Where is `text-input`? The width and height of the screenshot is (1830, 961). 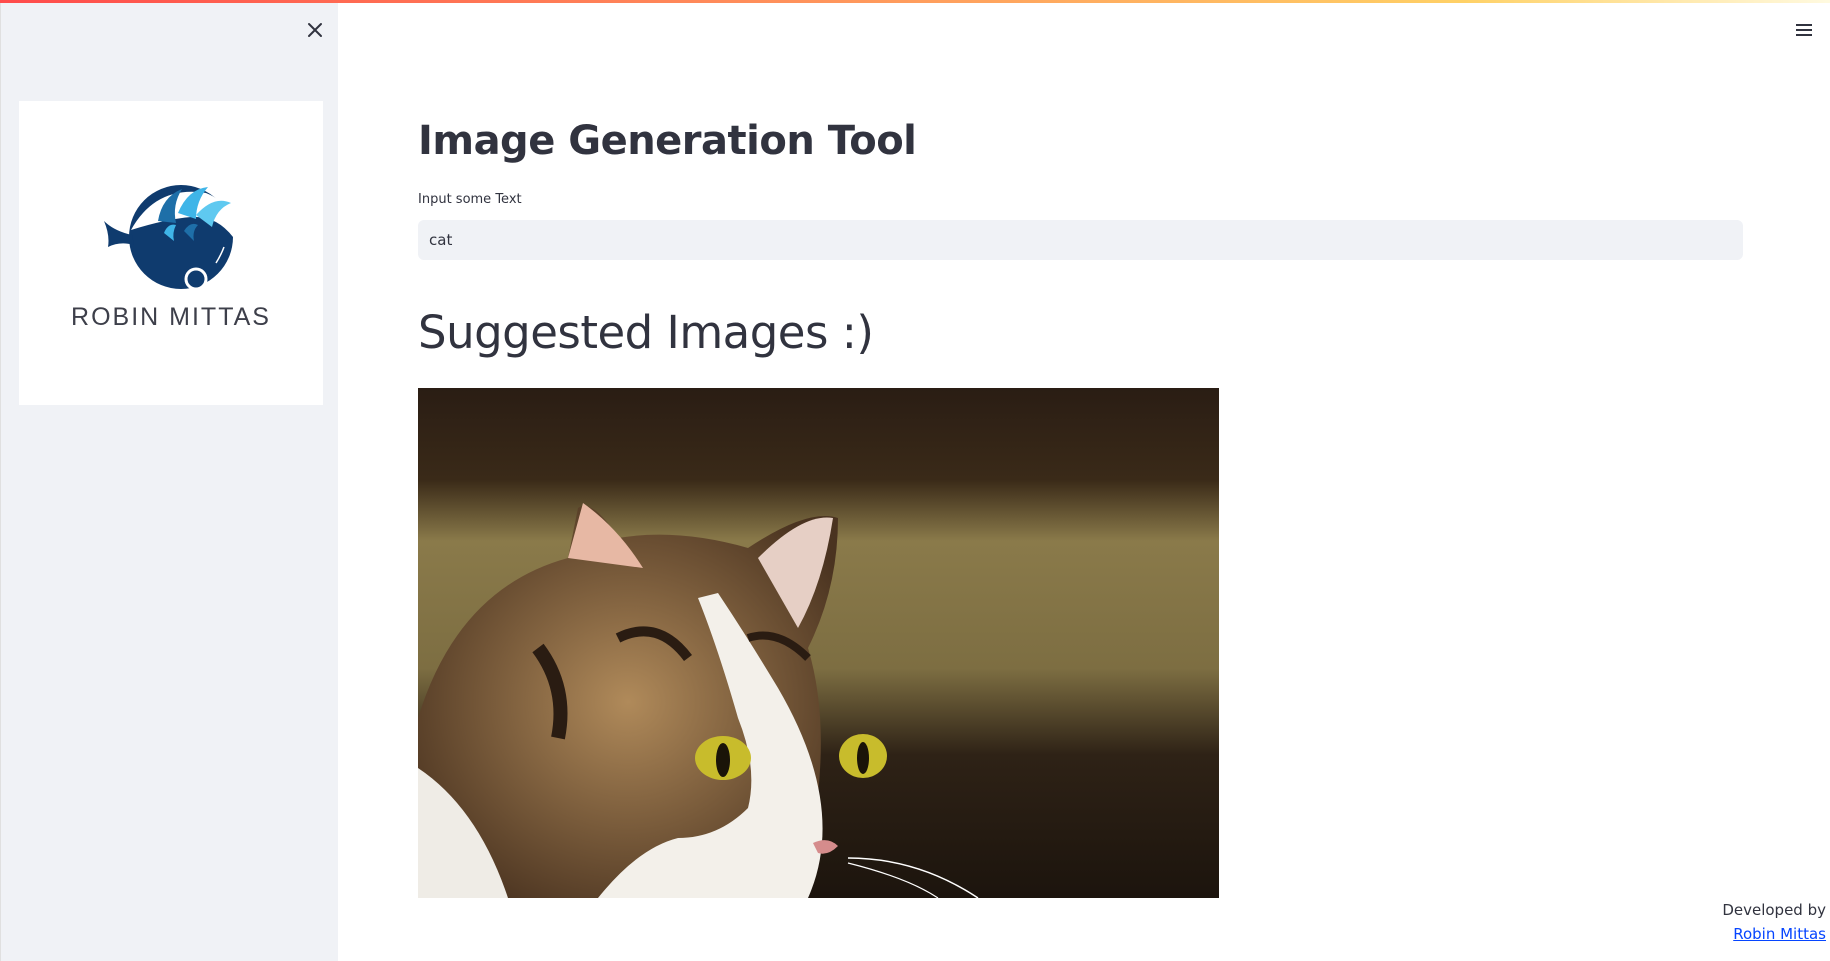
text-input is located at coordinates (1080, 240).